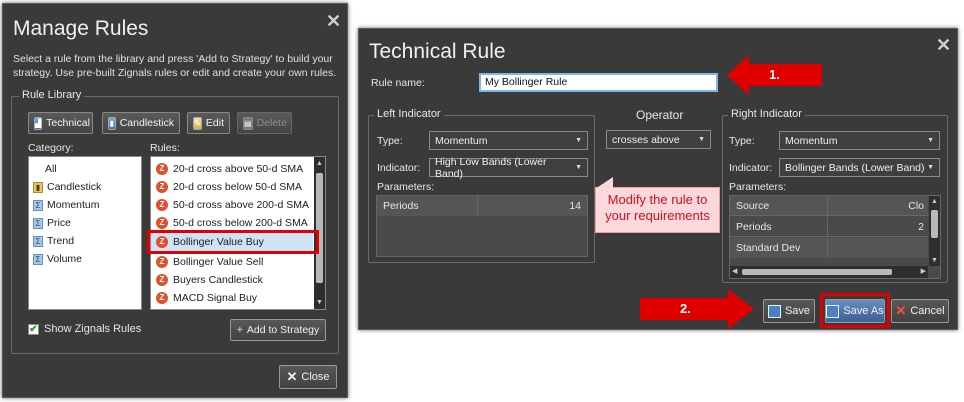  Describe the element at coordinates (409, 114) in the screenshot. I see `left-indicator-label: Left Indicator` at that location.